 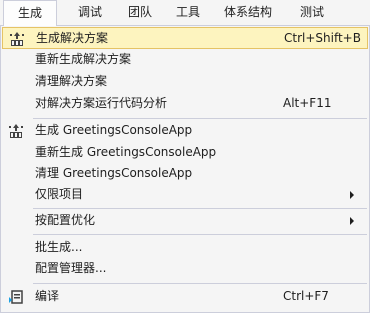 What do you see at coordinates (30, 13) in the screenshot?
I see `menubar-item-build: 生成` at bounding box center [30, 13].